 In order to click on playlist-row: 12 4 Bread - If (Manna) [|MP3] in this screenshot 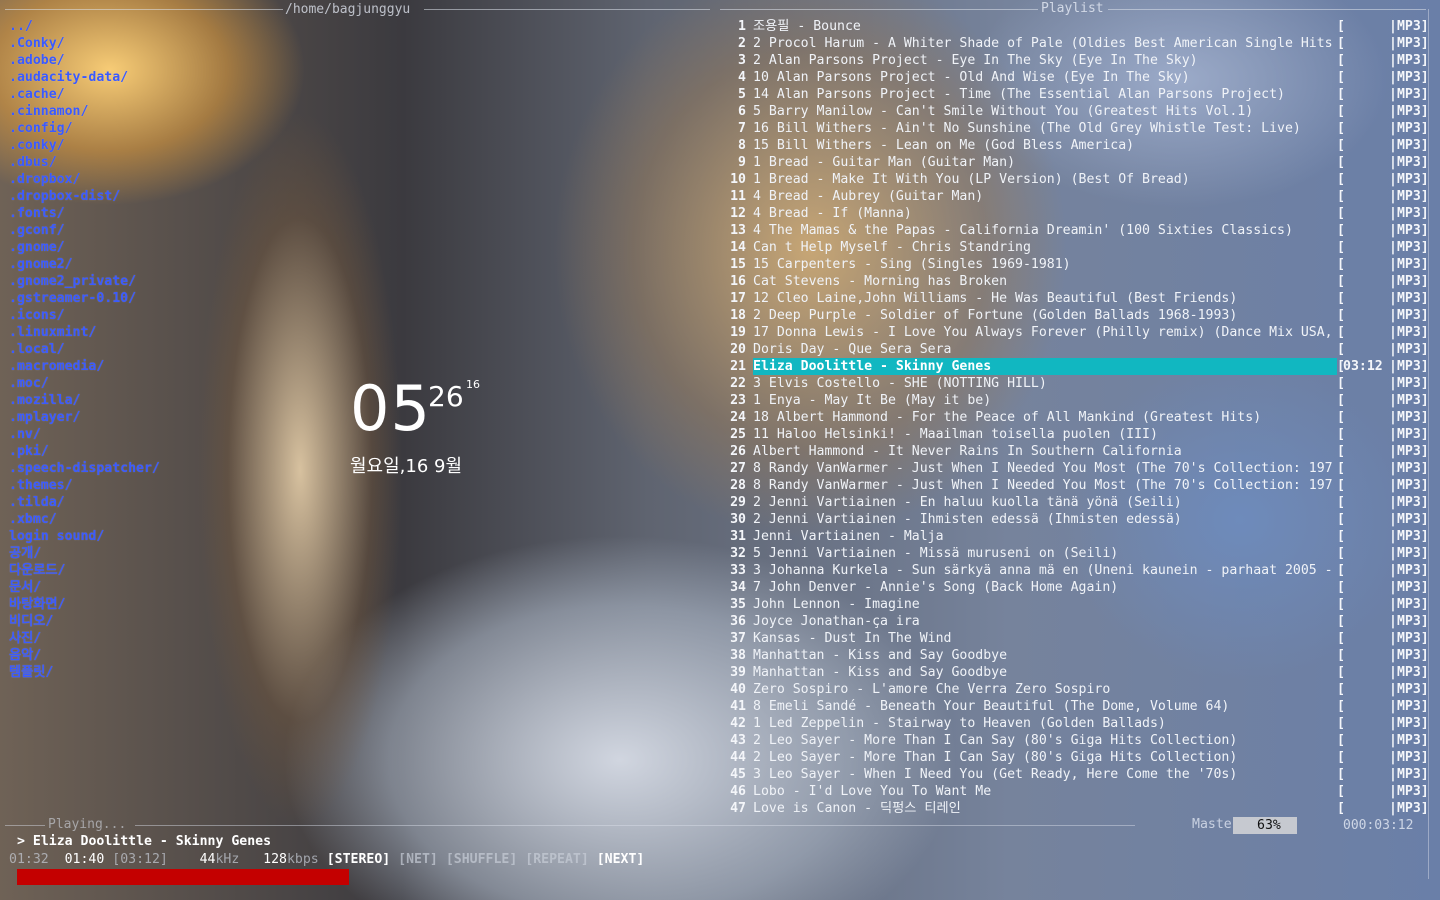, I will do `click(1076, 213)`.